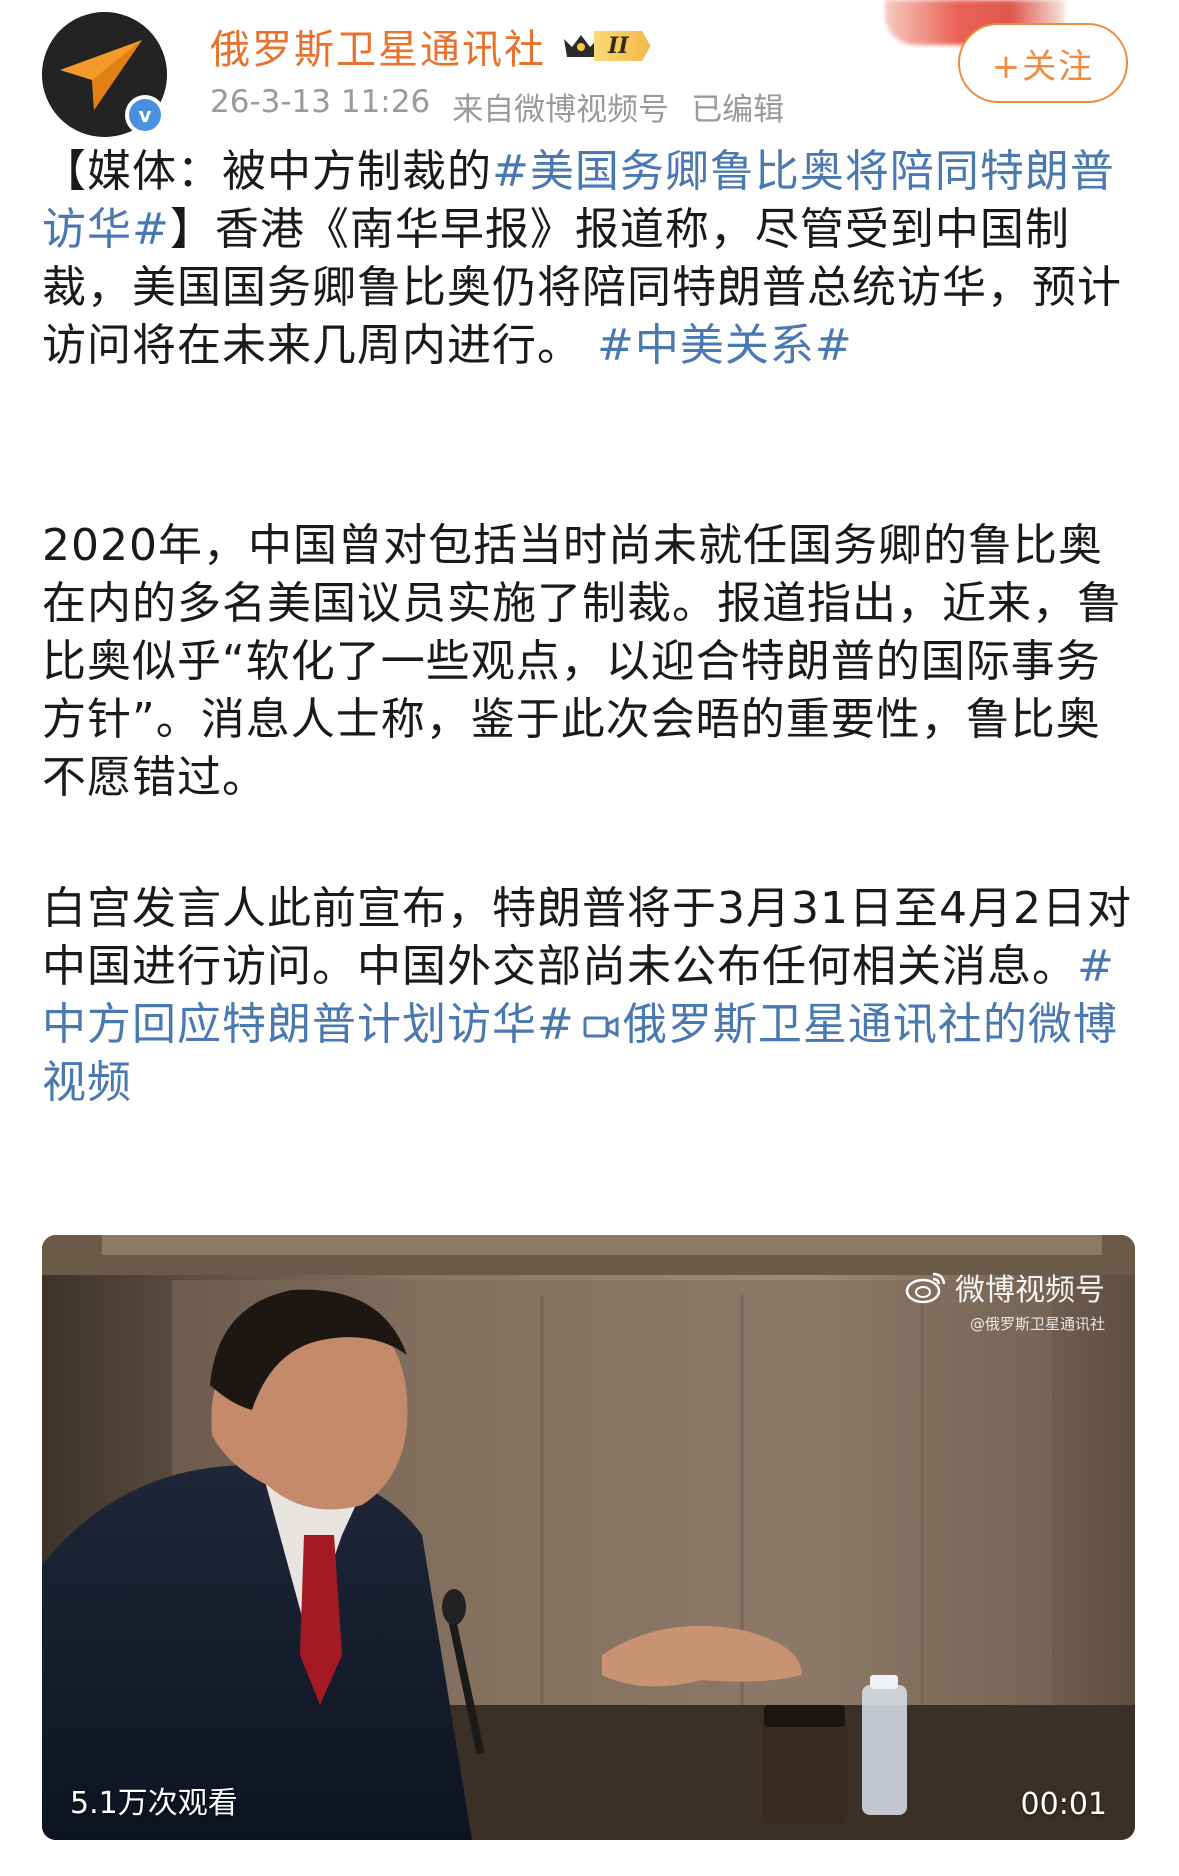 Image resolution: width=1179 pixels, height=1876 pixels. What do you see at coordinates (737, 106) in the screenshot?
I see `edited-label: 已编辑` at bounding box center [737, 106].